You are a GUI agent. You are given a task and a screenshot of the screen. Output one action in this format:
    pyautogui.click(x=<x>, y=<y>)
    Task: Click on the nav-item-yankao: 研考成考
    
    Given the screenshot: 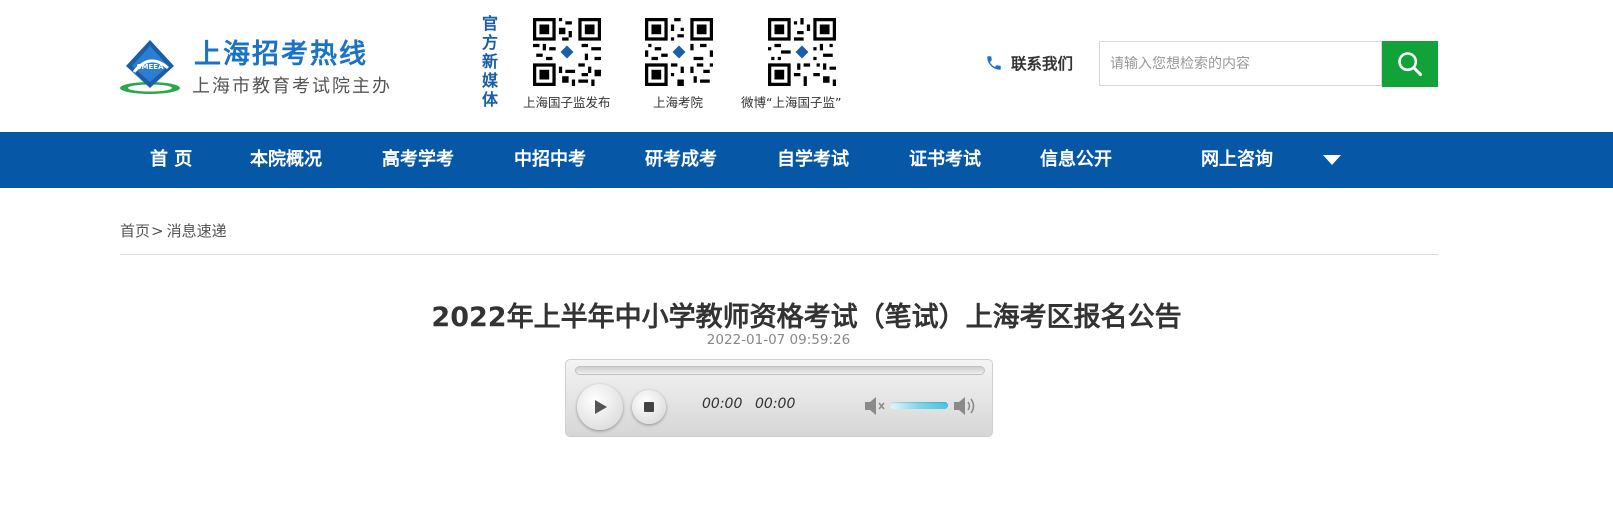 What is the action you would take?
    pyautogui.click(x=681, y=160)
    